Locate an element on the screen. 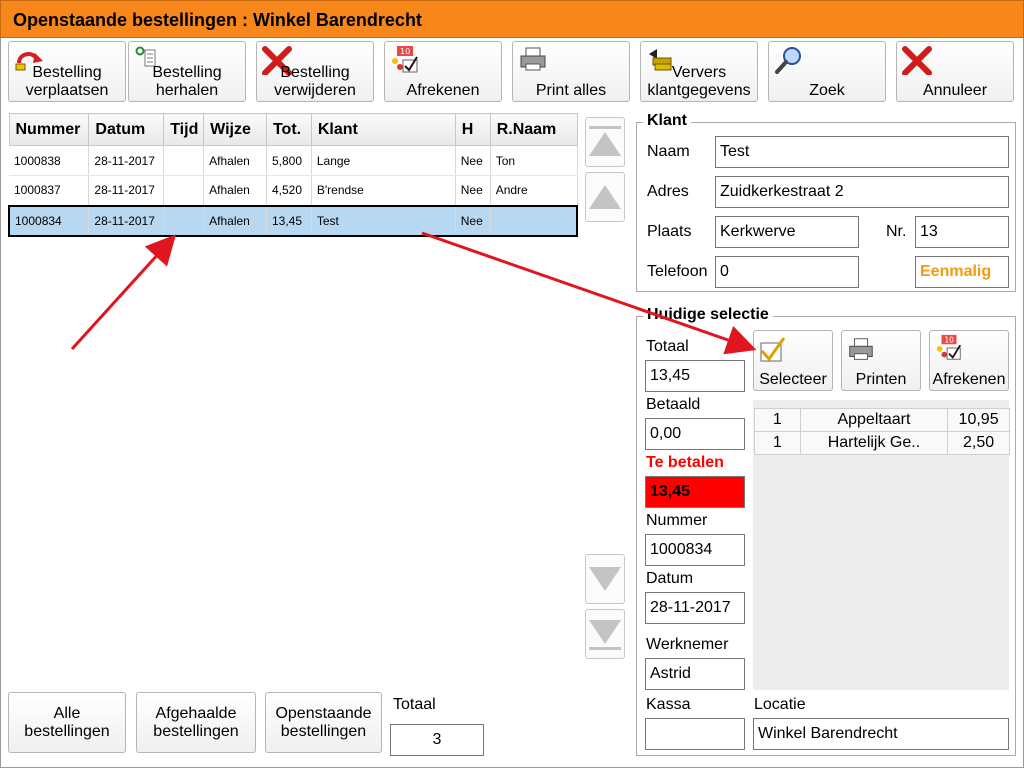 The width and height of the screenshot is (1024, 768). klant-legend: Klant is located at coordinates (667, 121).